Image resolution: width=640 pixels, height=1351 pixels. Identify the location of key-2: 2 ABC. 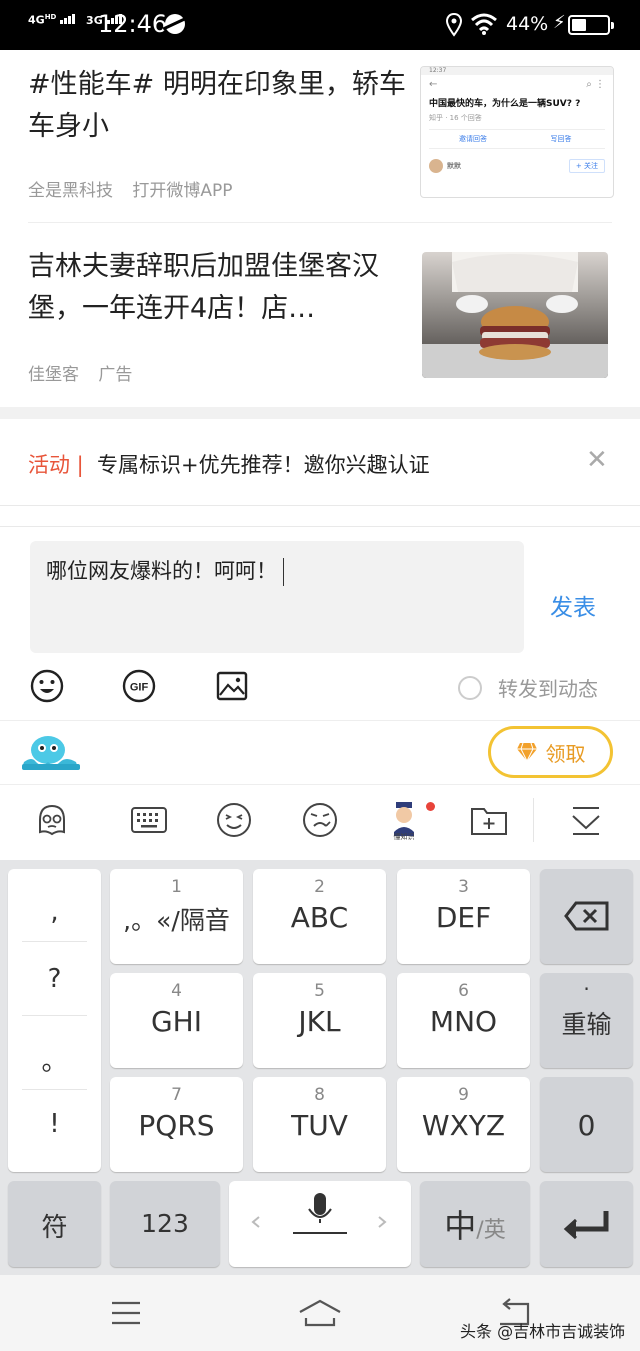
(319, 916).